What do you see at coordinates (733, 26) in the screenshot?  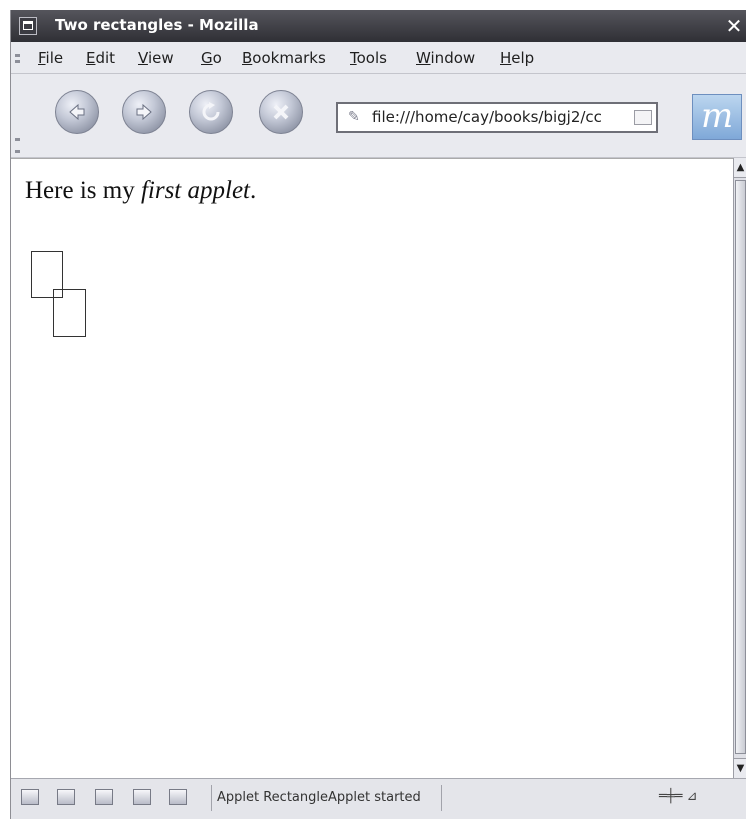 I see `close-button: ✕` at bounding box center [733, 26].